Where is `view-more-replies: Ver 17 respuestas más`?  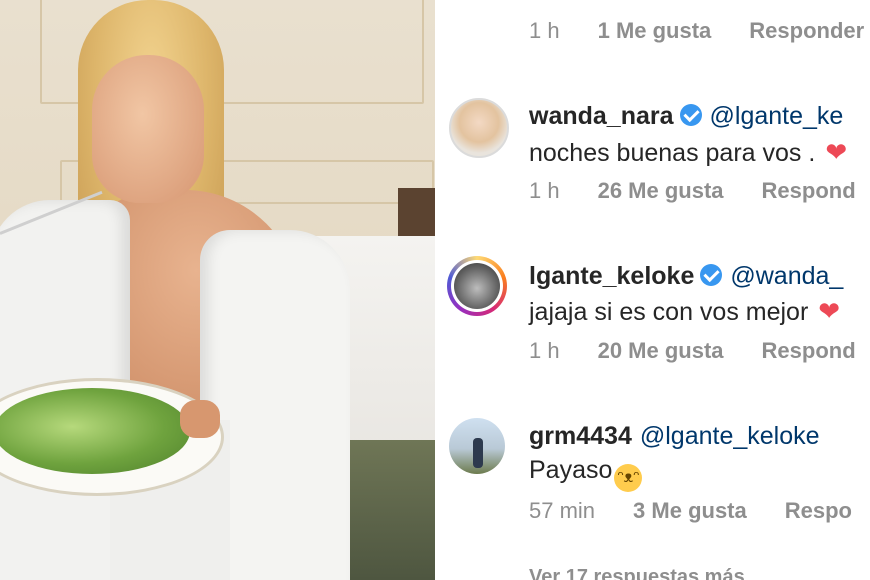
view-more-replies: Ver 17 respuestas más is located at coordinates (637, 573).